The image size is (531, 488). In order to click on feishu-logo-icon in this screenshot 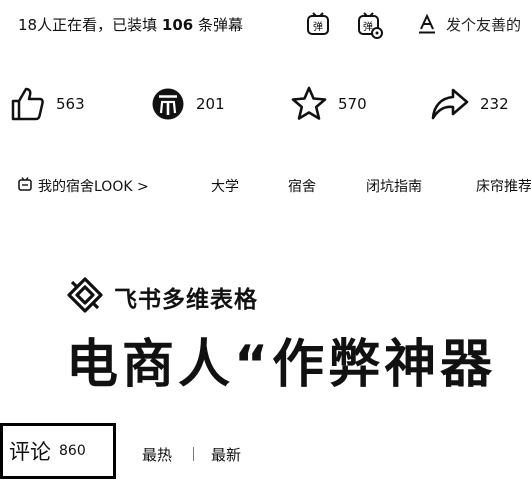, I will do `click(85, 297)`.